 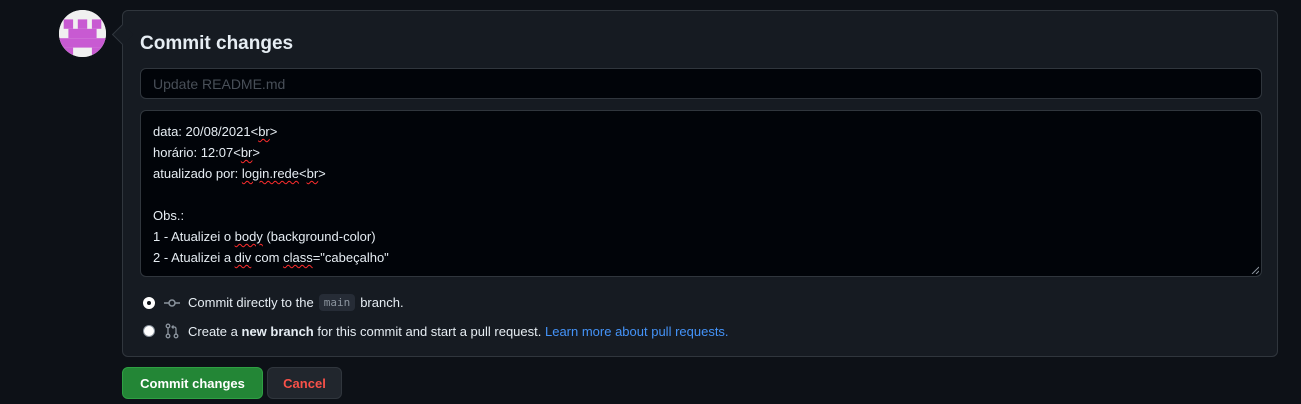 What do you see at coordinates (197, 173) in the screenshot?
I see `description-text: atualizado por:` at bounding box center [197, 173].